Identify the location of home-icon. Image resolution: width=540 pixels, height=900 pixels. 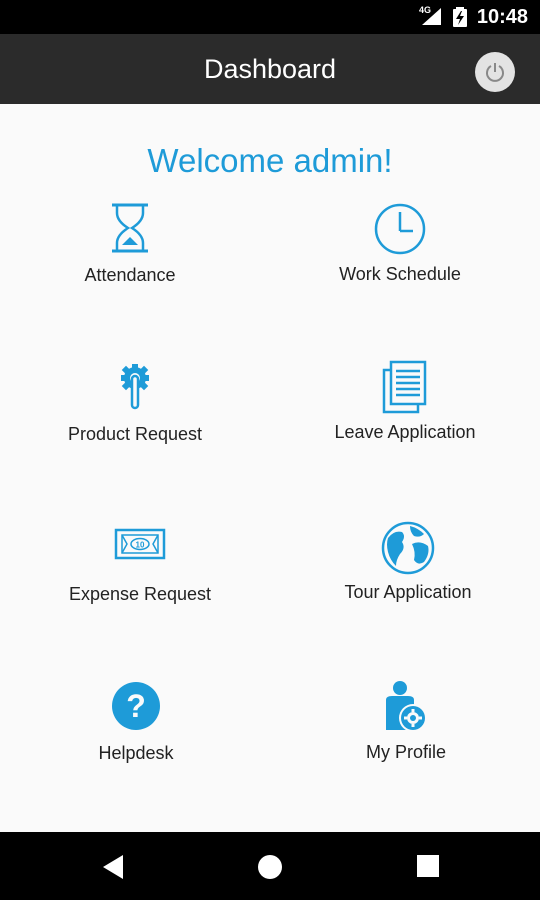
(270, 867).